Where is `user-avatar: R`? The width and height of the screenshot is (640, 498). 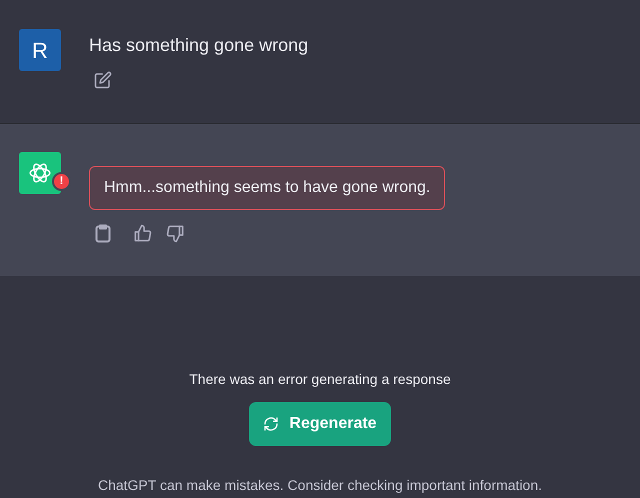
user-avatar: R is located at coordinates (40, 50).